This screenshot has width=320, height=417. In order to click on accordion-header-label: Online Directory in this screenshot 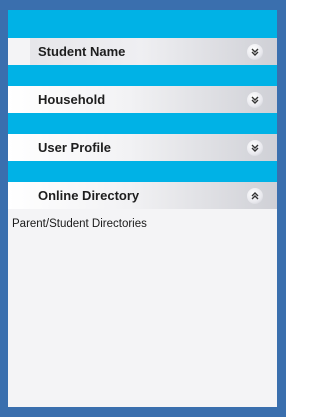, I will do `click(89, 195)`.